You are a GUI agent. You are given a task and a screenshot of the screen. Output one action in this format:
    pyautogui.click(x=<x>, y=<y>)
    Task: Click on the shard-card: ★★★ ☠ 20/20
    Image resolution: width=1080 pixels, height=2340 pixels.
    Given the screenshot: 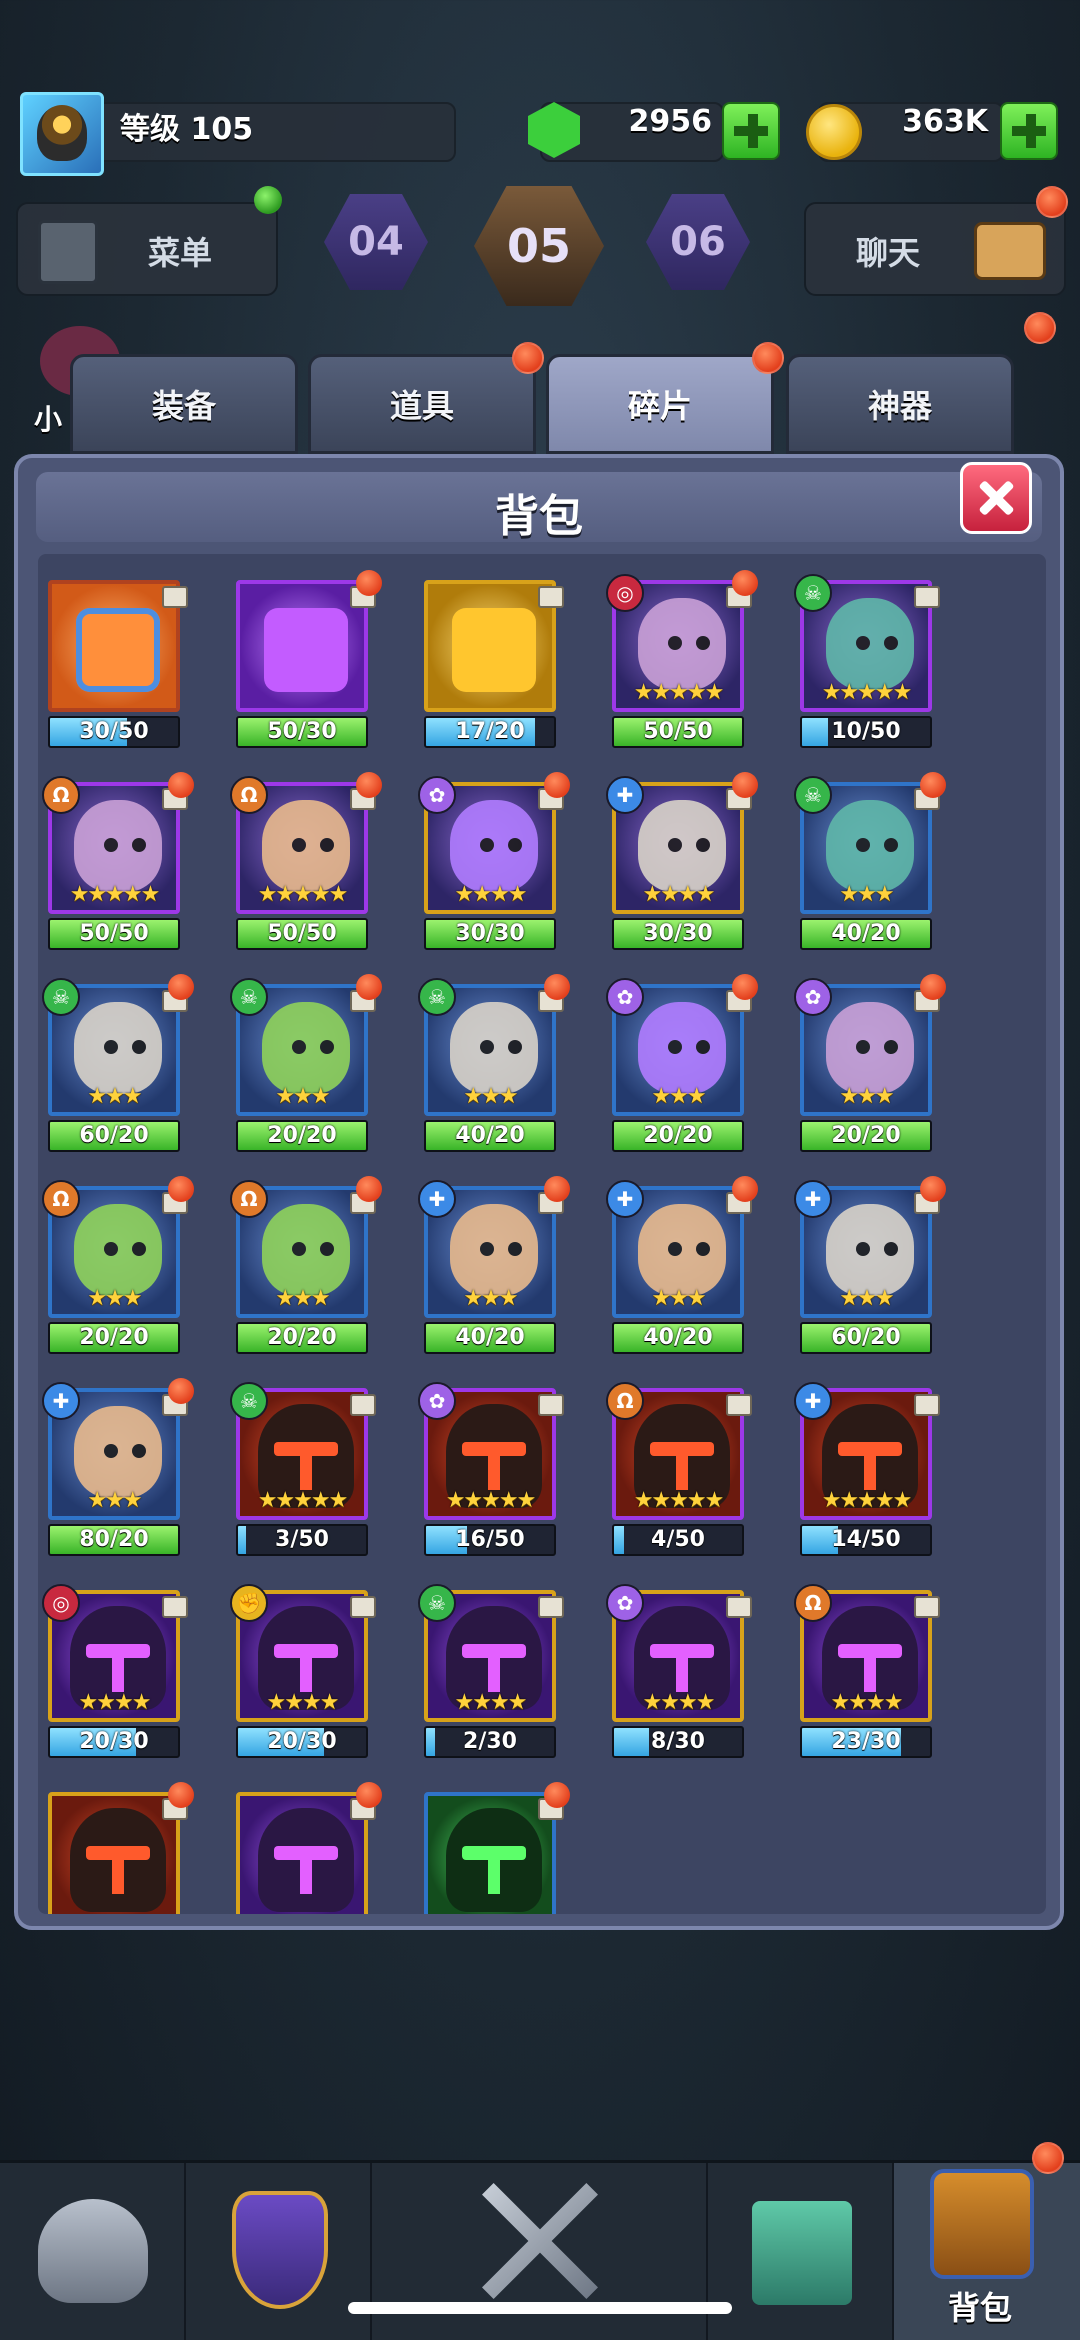 What is the action you would take?
    pyautogui.click(x=306, y=1068)
    